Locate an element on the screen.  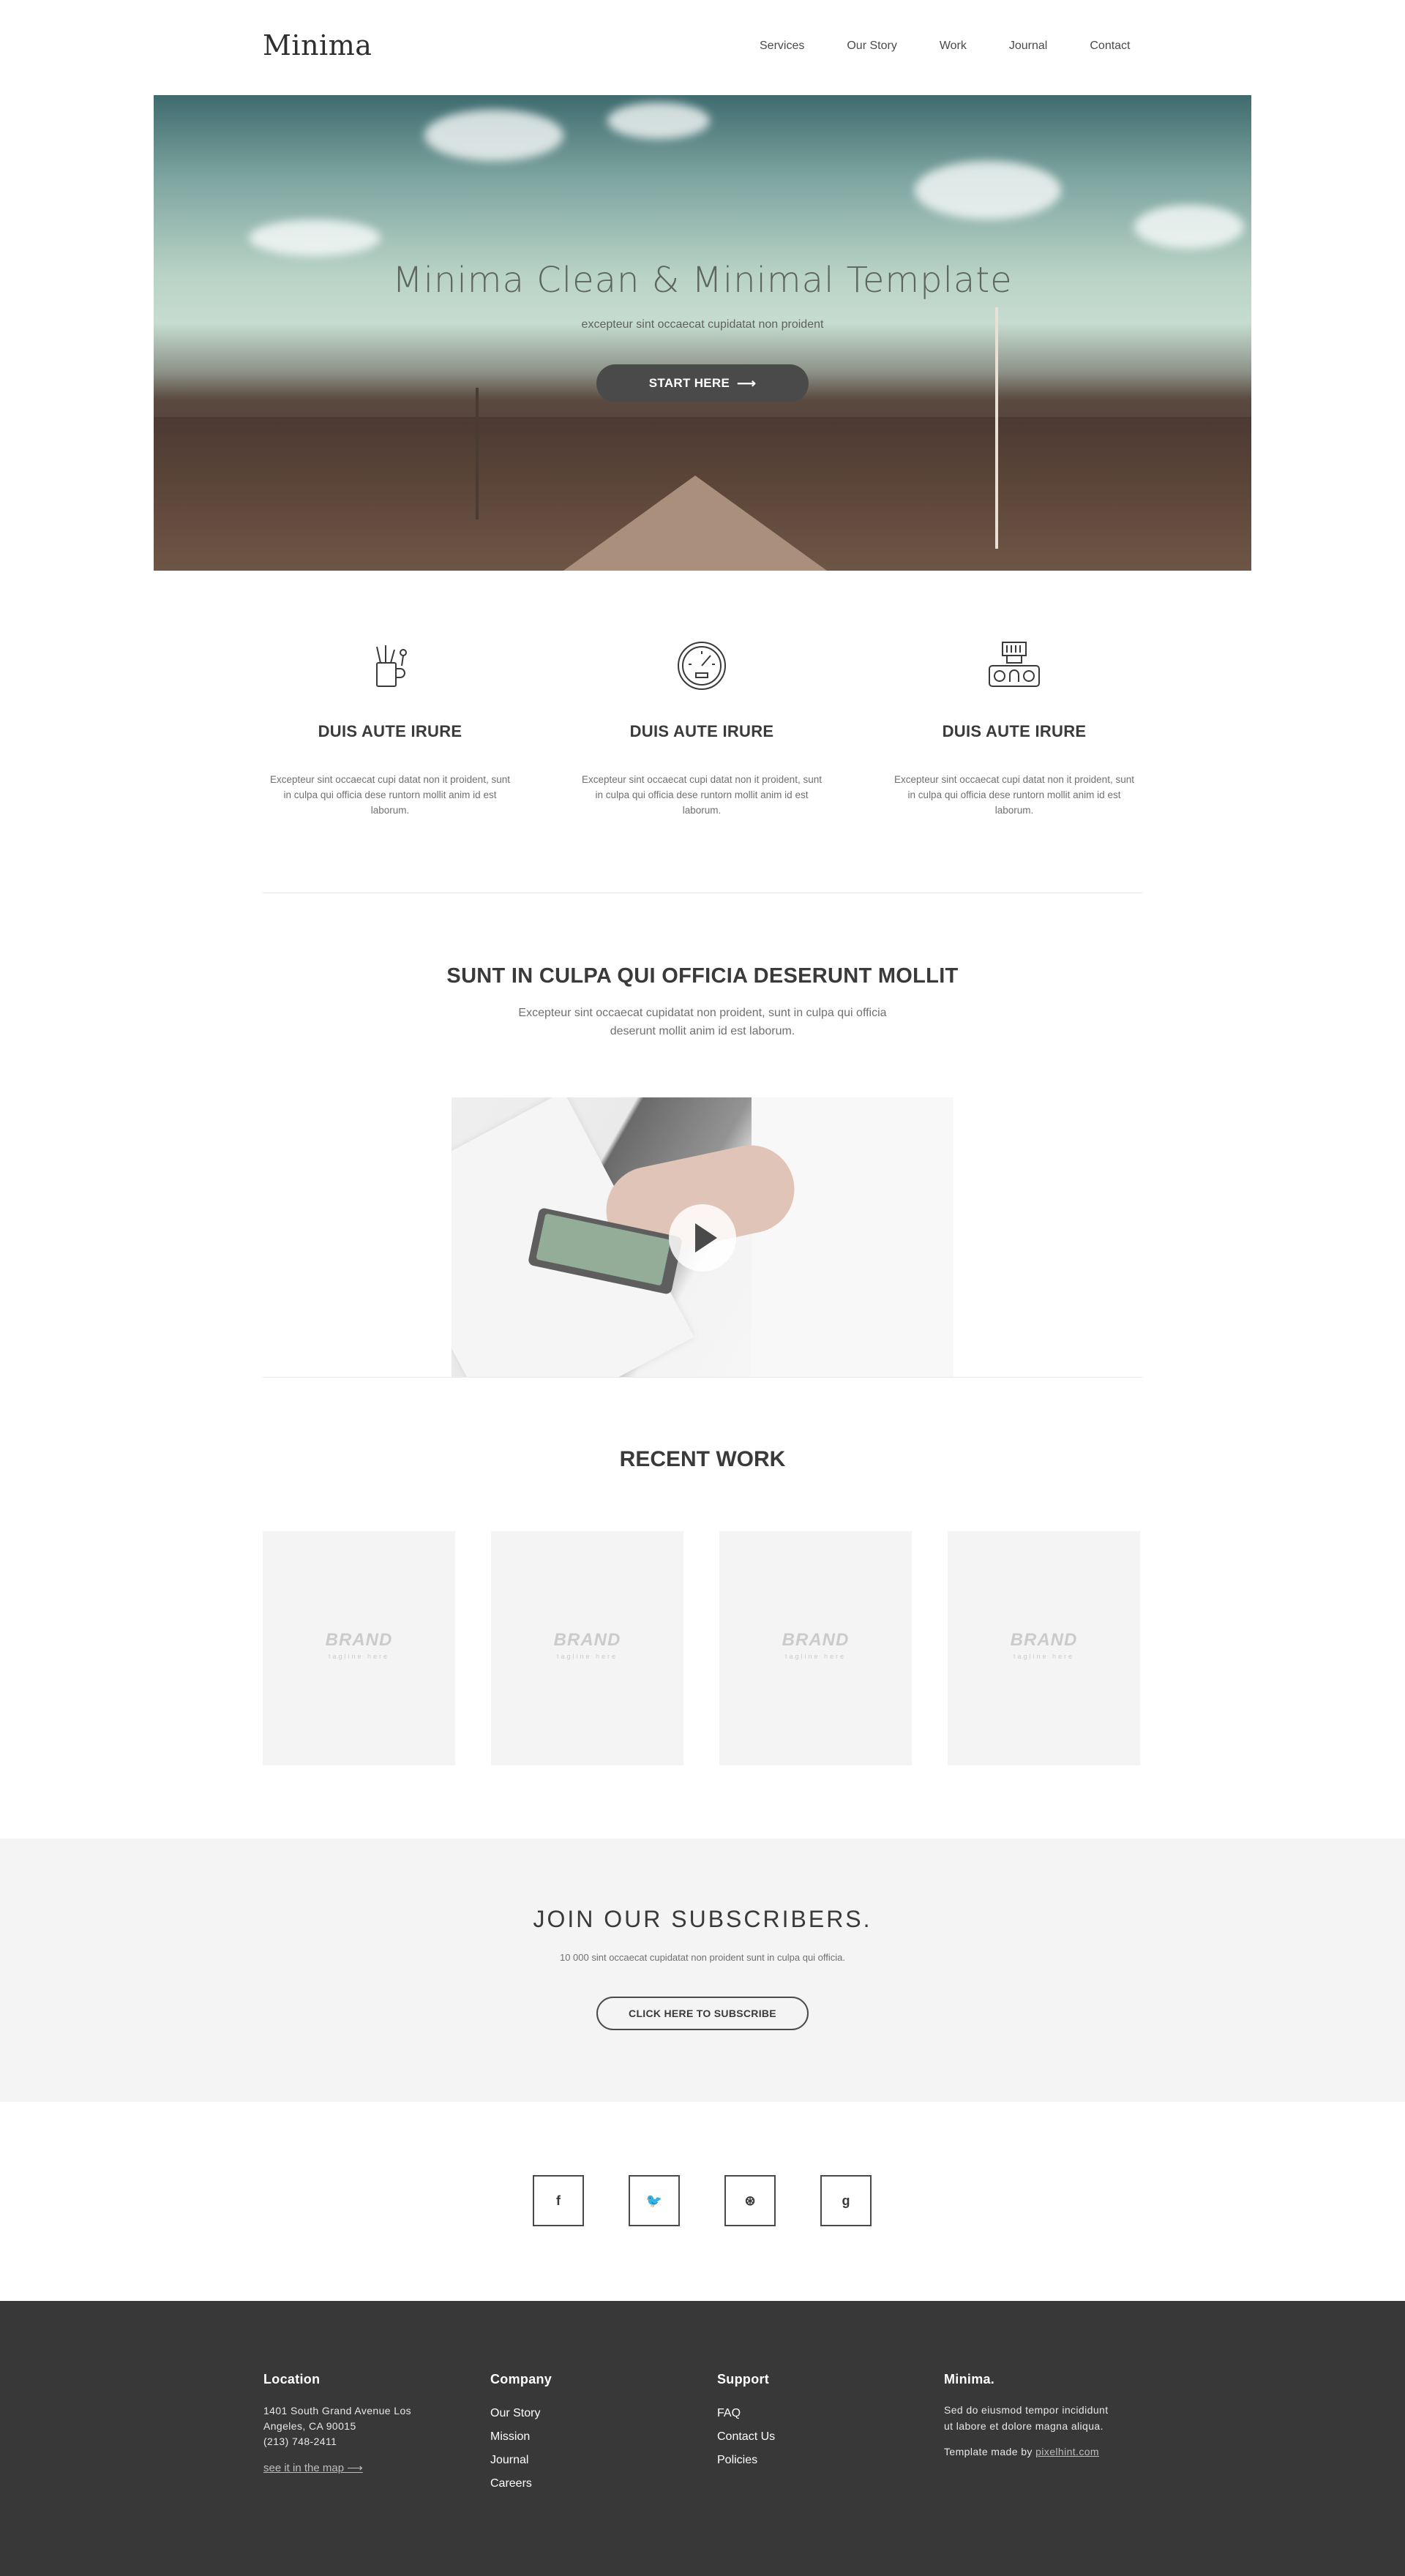
facebook-icon: f is located at coordinates (559, 2200).